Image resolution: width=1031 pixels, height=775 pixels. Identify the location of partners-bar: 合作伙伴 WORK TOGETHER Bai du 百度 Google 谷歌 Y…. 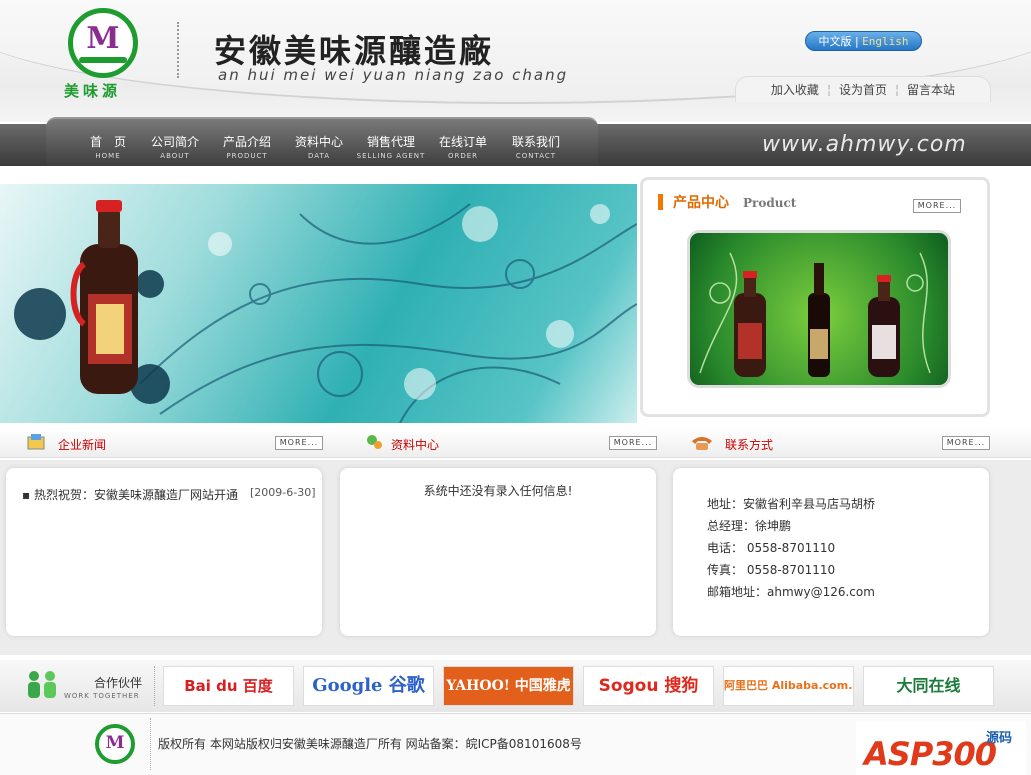
(515, 686).